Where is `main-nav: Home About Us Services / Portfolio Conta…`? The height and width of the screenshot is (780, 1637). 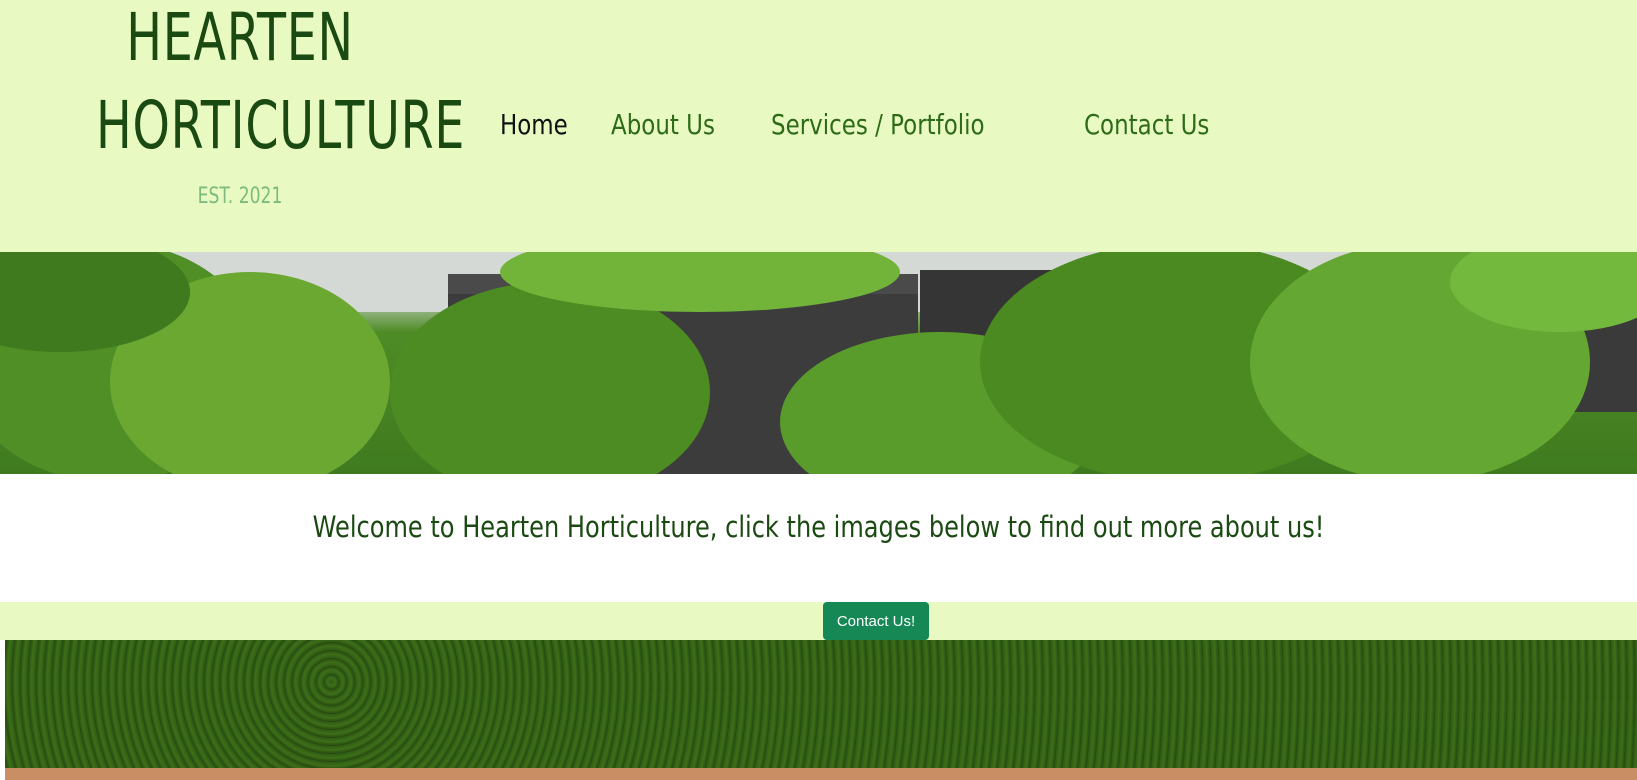
main-nav: Home About Us Services / Portfolio Conta… is located at coordinates (868, 124).